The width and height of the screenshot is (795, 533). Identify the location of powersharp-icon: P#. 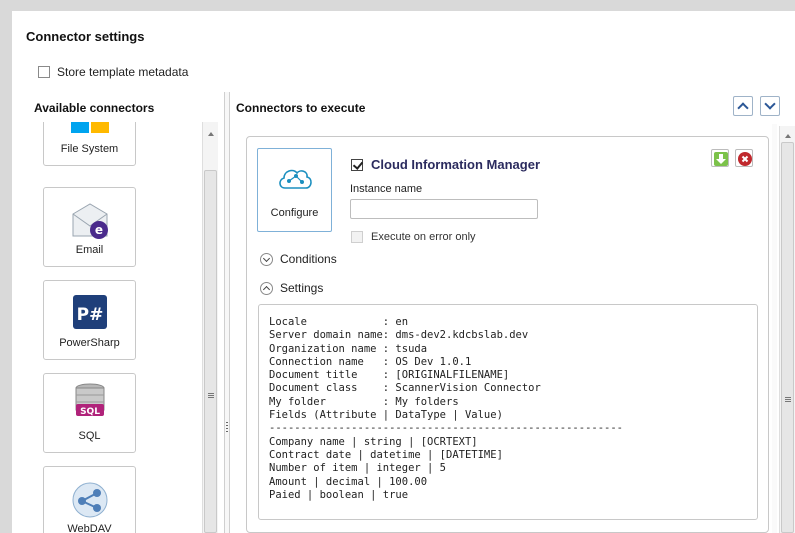
(89, 312).